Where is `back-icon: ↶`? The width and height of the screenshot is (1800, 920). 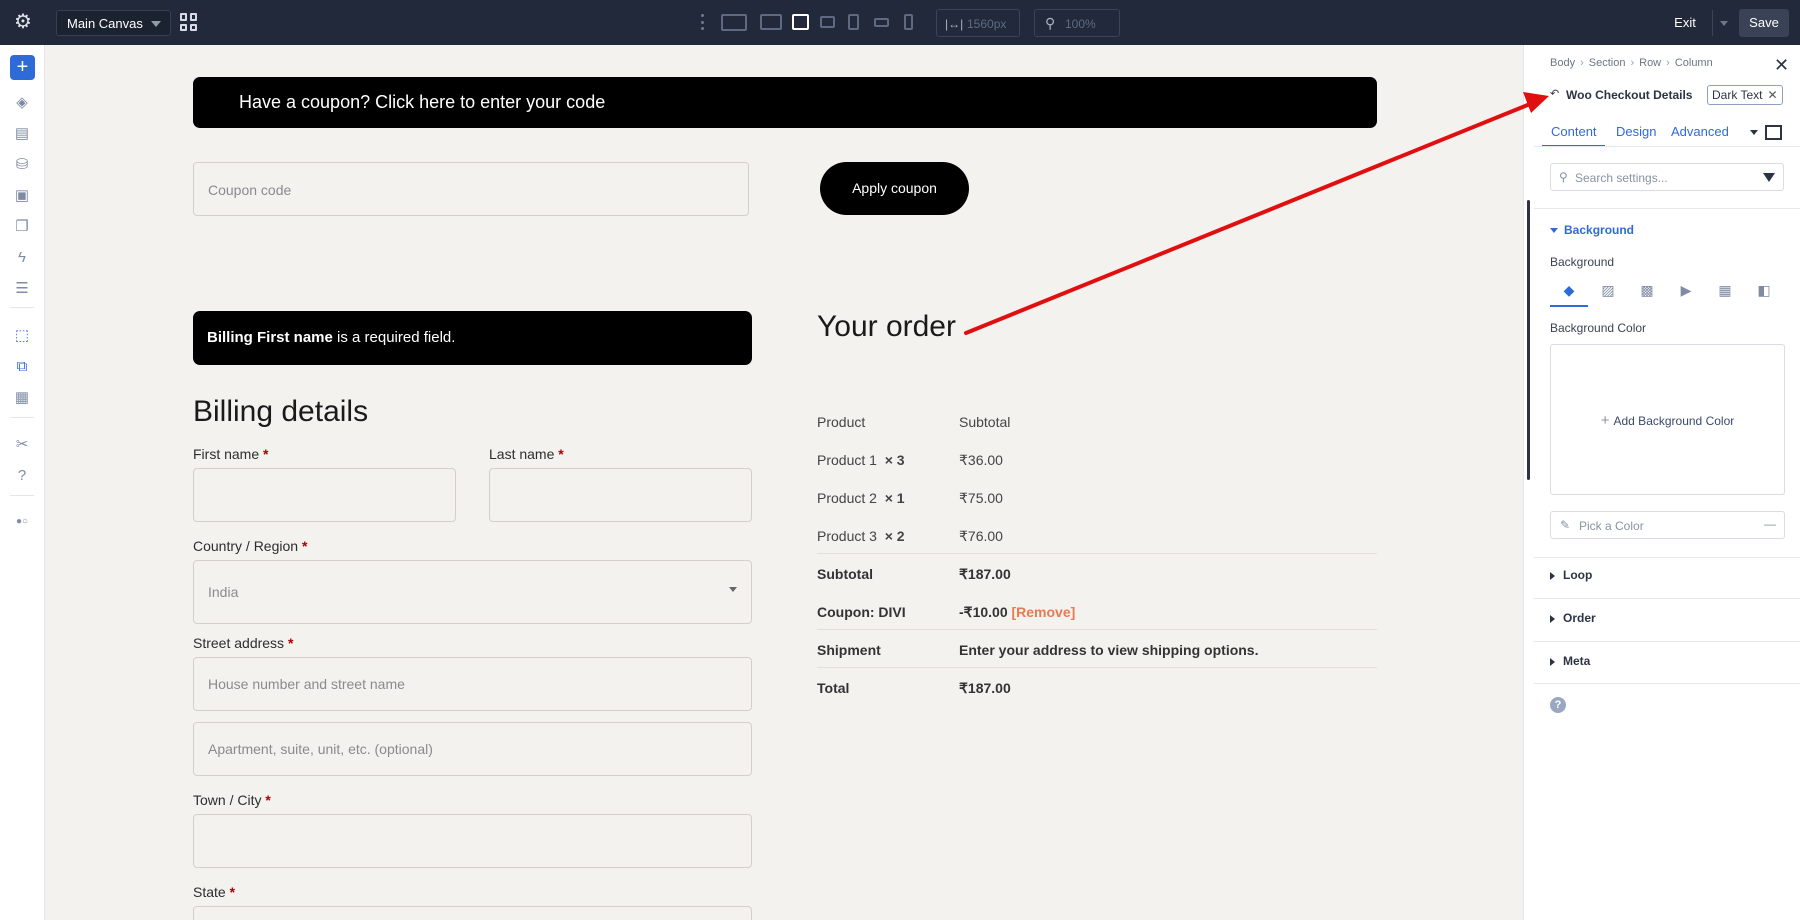 back-icon: ↶ is located at coordinates (1554, 93).